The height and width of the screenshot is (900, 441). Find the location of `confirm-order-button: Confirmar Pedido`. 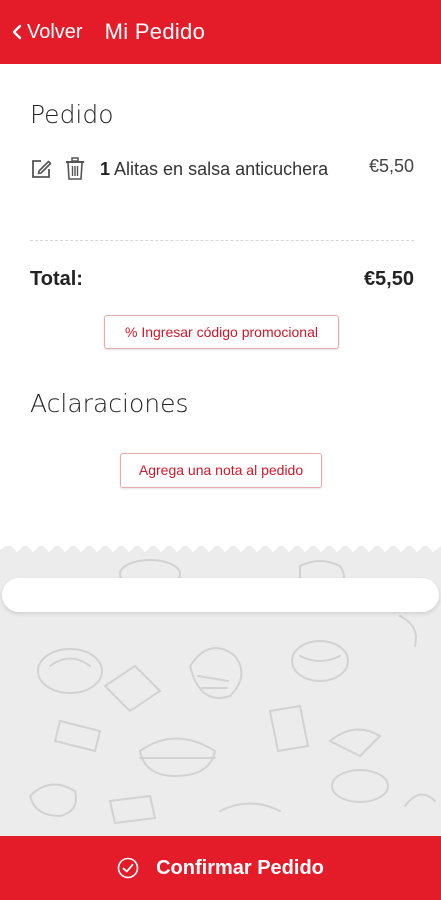

confirm-order-button: Confirmar Pedido is located at coordinates (220, 868).